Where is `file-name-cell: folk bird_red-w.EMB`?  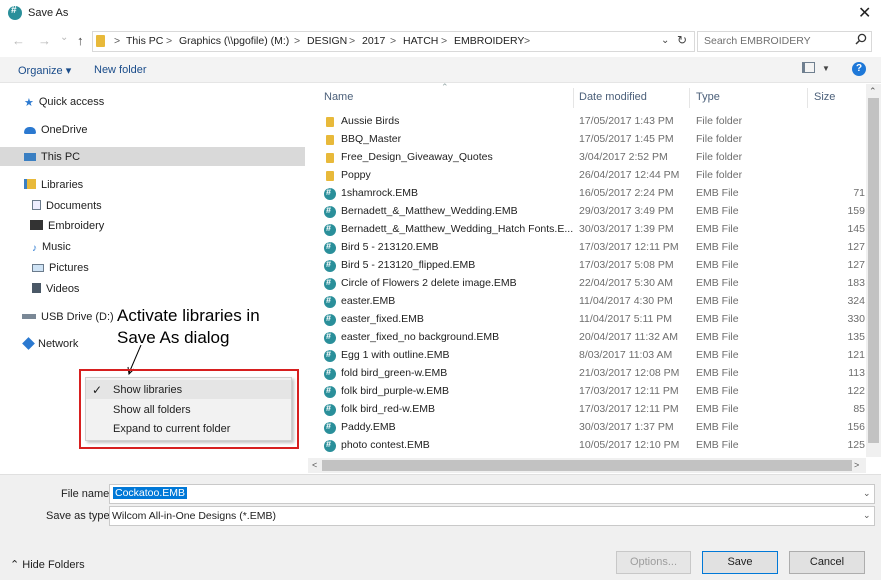 file-name-cell: folk bird_red-w.EMB is located at coordinates (458, 409).